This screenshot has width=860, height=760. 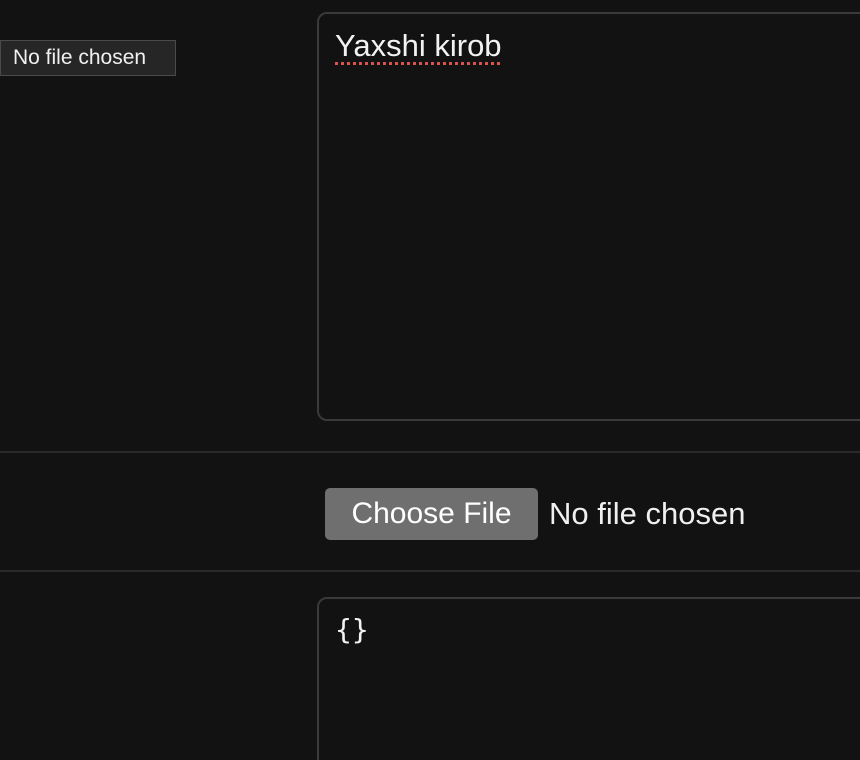 I want to click on file-status-text: No file chosen, so click(x=647, y=513).